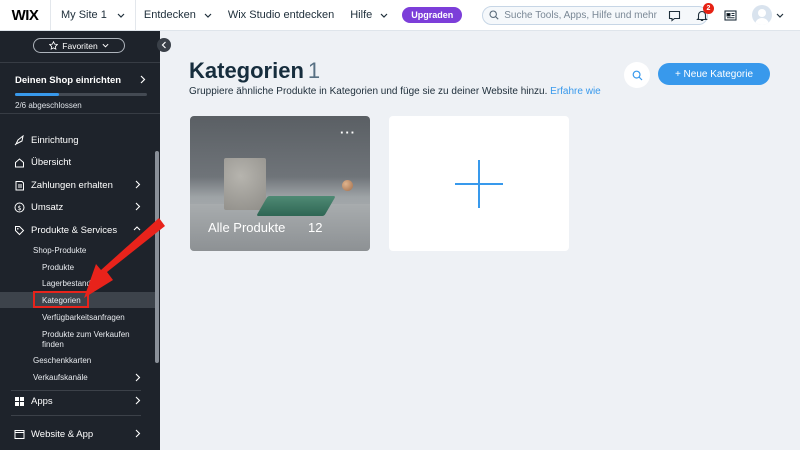 The width and height of the screenshot is (800, 450). What do you see at coordinates (51, 162) in the screenshot?
I see `sidebar-item-label: Übersicht` at bounding box center [51, 162].